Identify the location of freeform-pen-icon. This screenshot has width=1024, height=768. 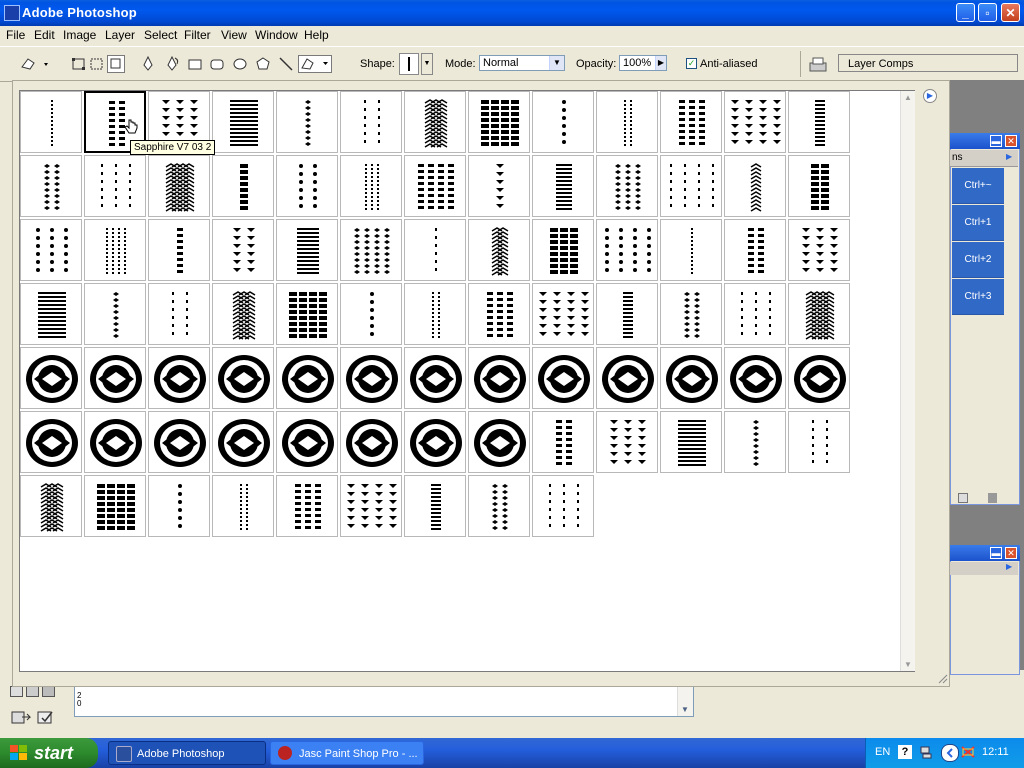
(172, 64).